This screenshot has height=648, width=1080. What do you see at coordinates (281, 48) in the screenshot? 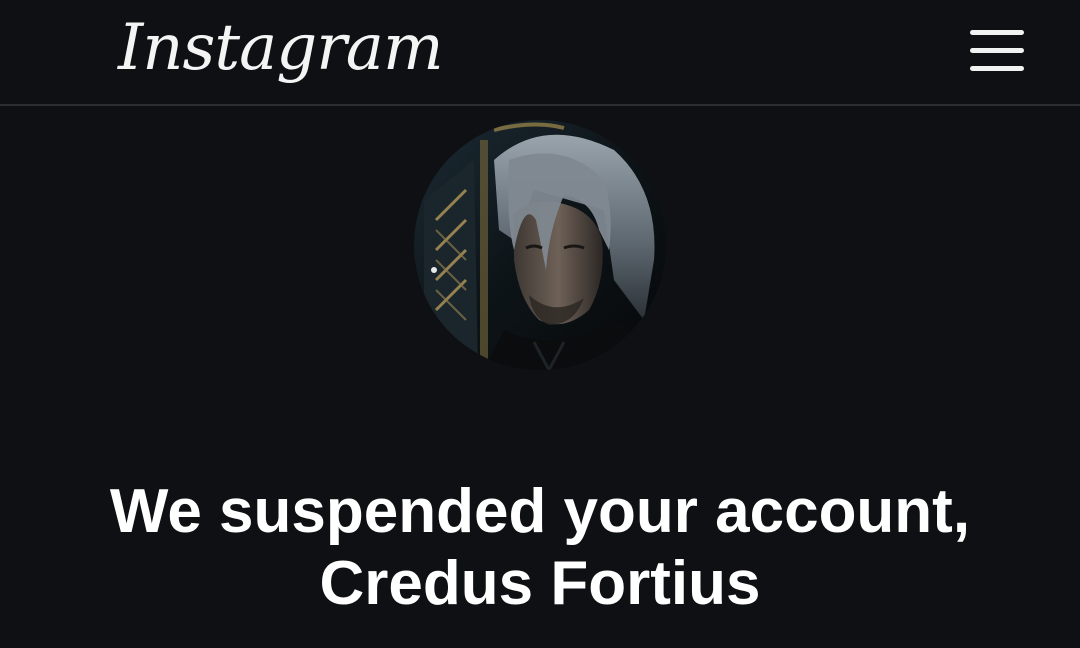
I see `instagram-logo: Instagram` at bounding box center [281, 48].